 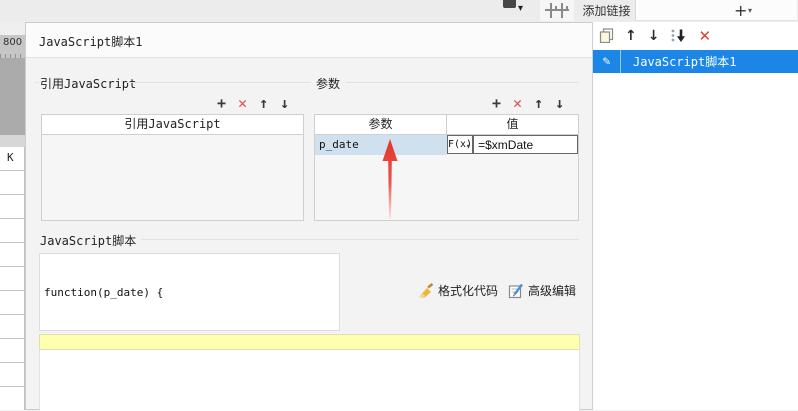 What do you see at coordinates (309, 40) in the screenshot?
I see `dialog-title-bar: JavaScript脚本1` at bounding box center [309, 40].